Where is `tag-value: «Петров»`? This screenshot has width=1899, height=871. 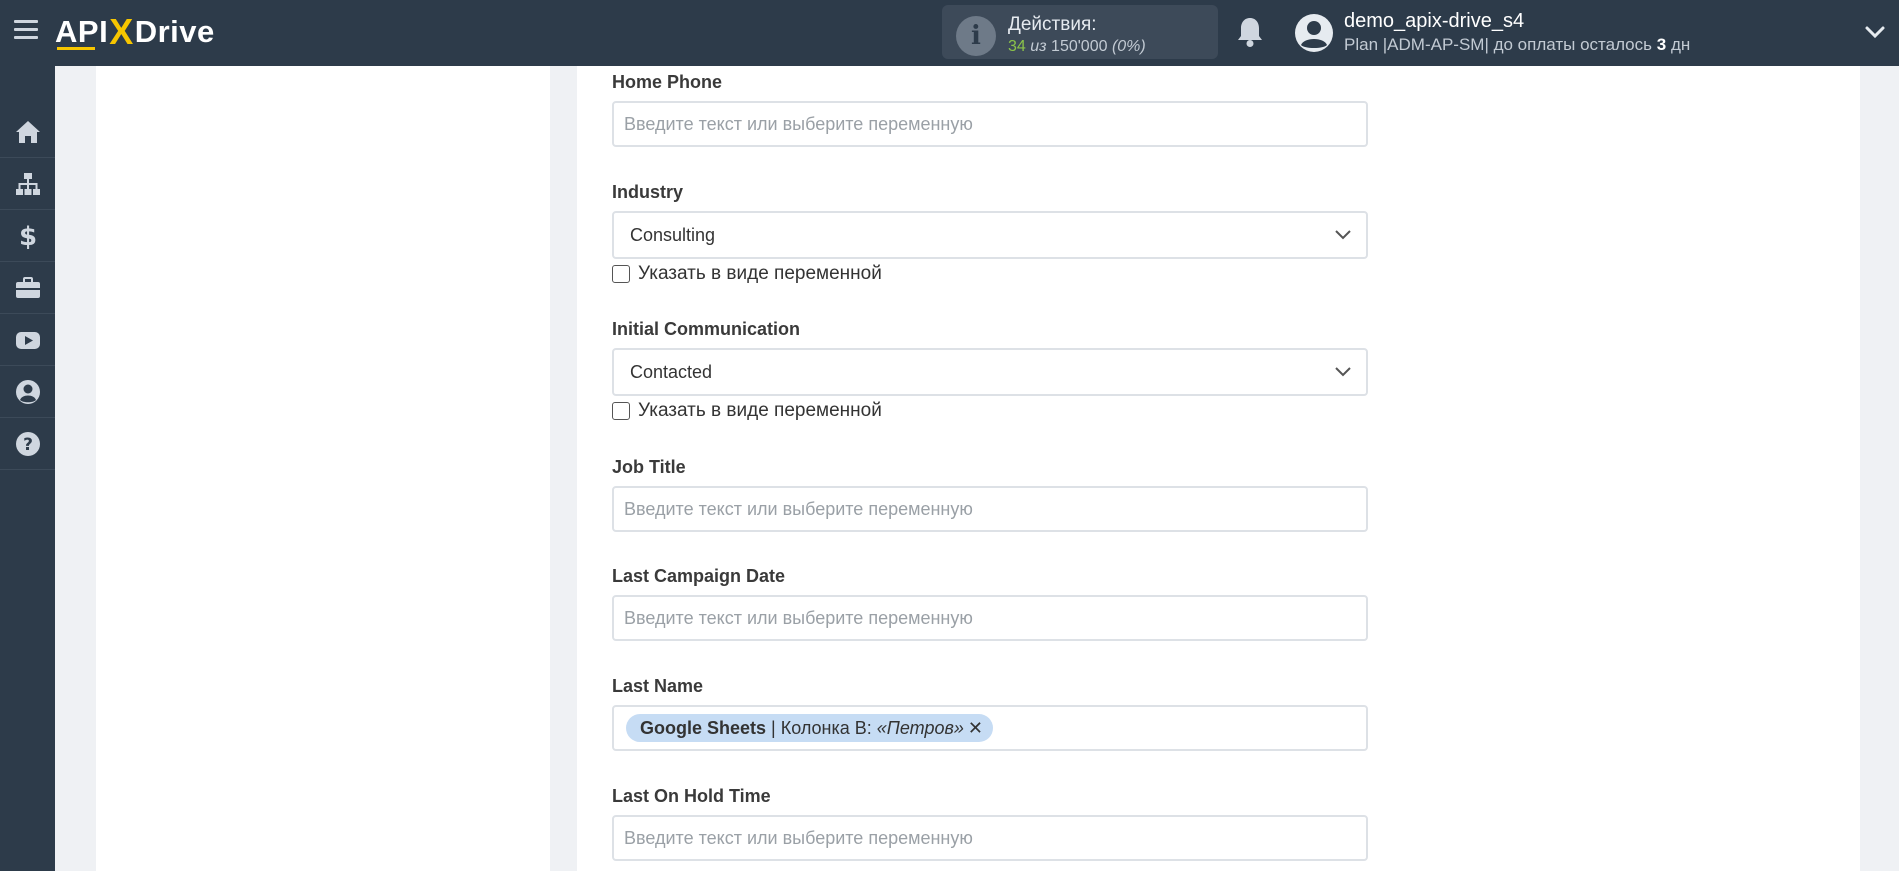 tag-value: «Петров» is located at coordinates (920, 727).